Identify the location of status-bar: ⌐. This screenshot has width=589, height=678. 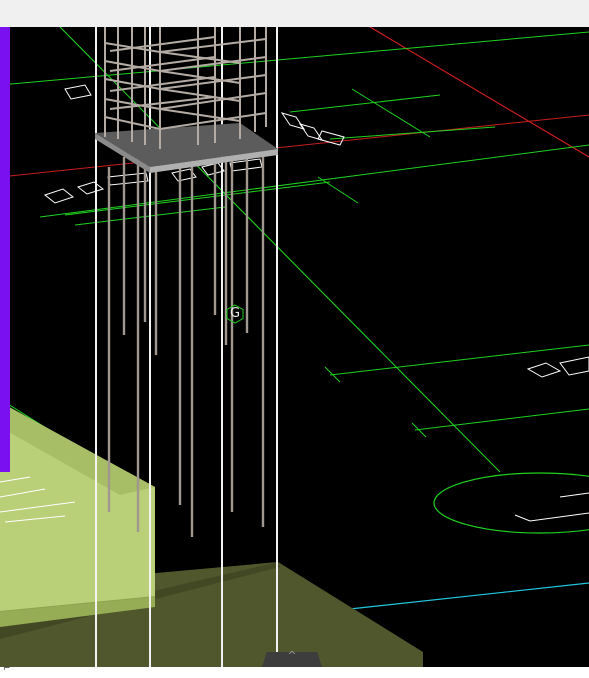
(294, 671).